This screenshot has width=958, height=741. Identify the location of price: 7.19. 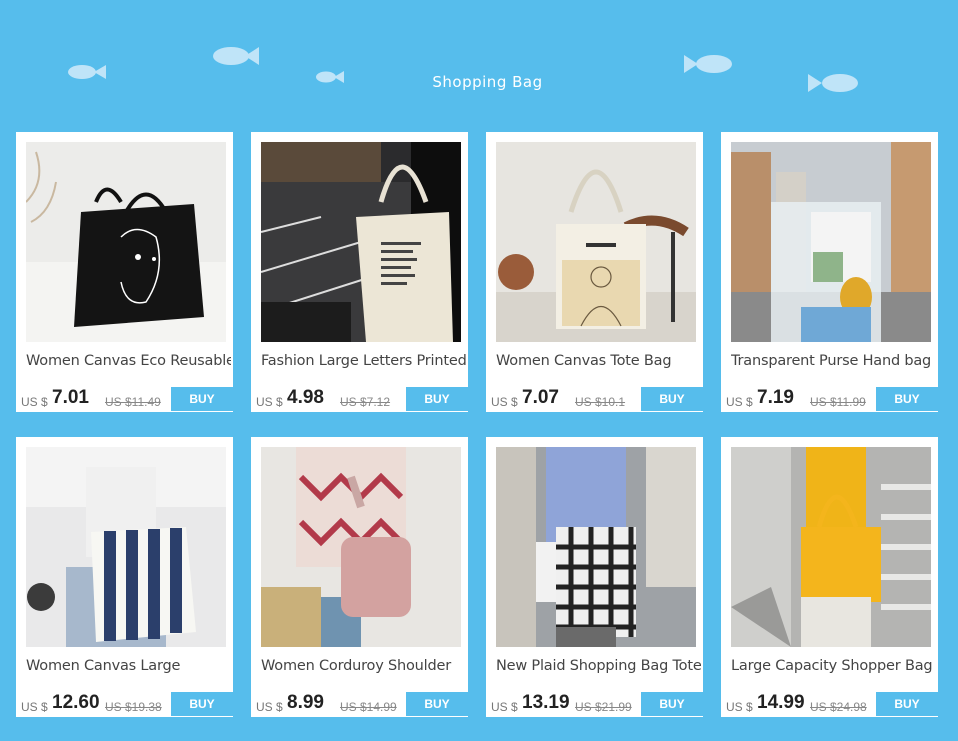
(775, 397).